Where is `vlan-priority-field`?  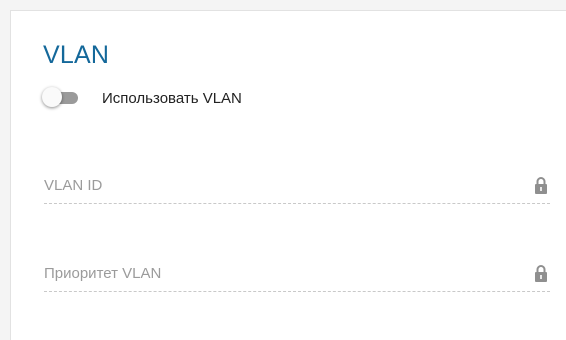 vlan-priority-field is located at coordinates (297, 276).